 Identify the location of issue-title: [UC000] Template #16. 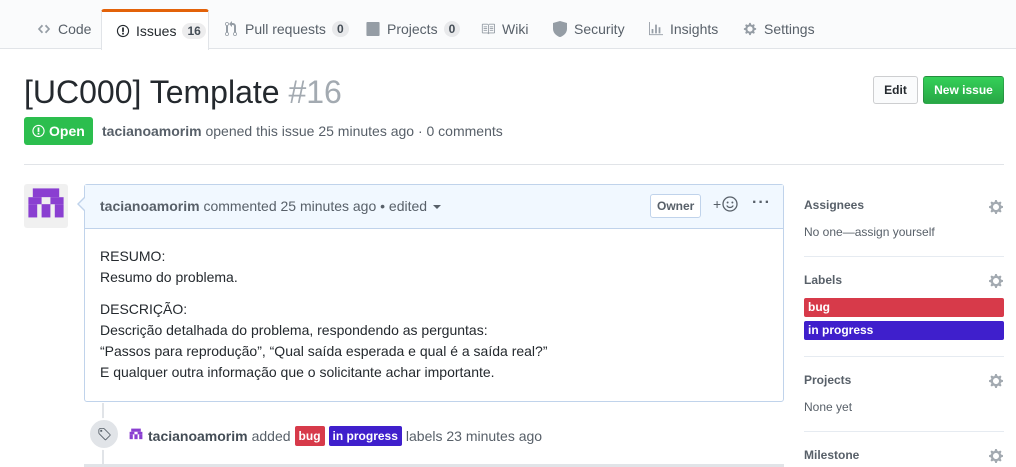
(183, 92).